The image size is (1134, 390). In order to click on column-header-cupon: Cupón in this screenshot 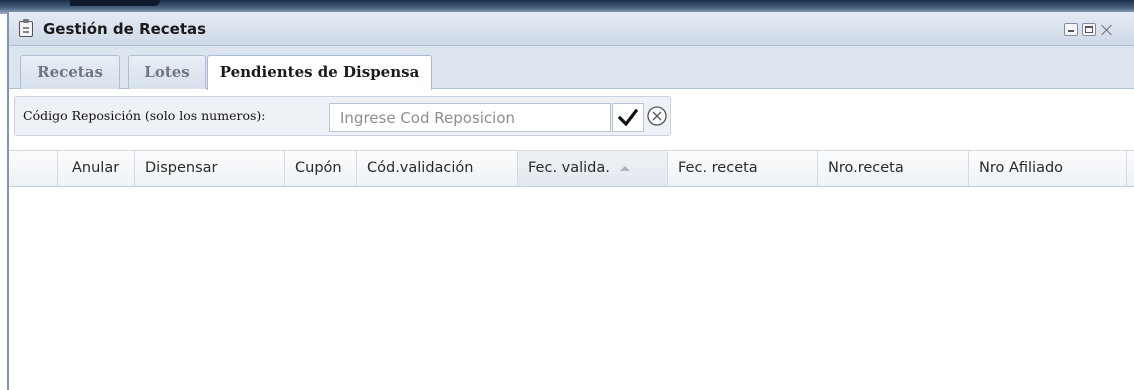, I will do `click(321, 168)`.